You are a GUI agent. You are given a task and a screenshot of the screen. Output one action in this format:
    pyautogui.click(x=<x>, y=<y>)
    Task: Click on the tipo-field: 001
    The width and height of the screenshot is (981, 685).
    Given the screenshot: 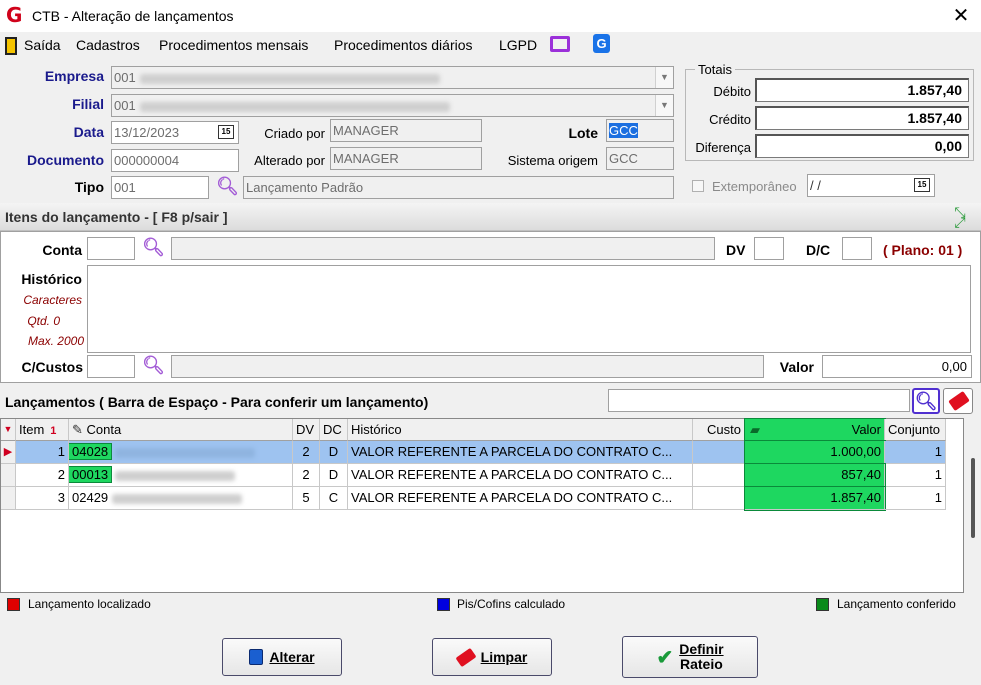 What is the action you would take?
    pyautogui.click(x=160, y=187)
    